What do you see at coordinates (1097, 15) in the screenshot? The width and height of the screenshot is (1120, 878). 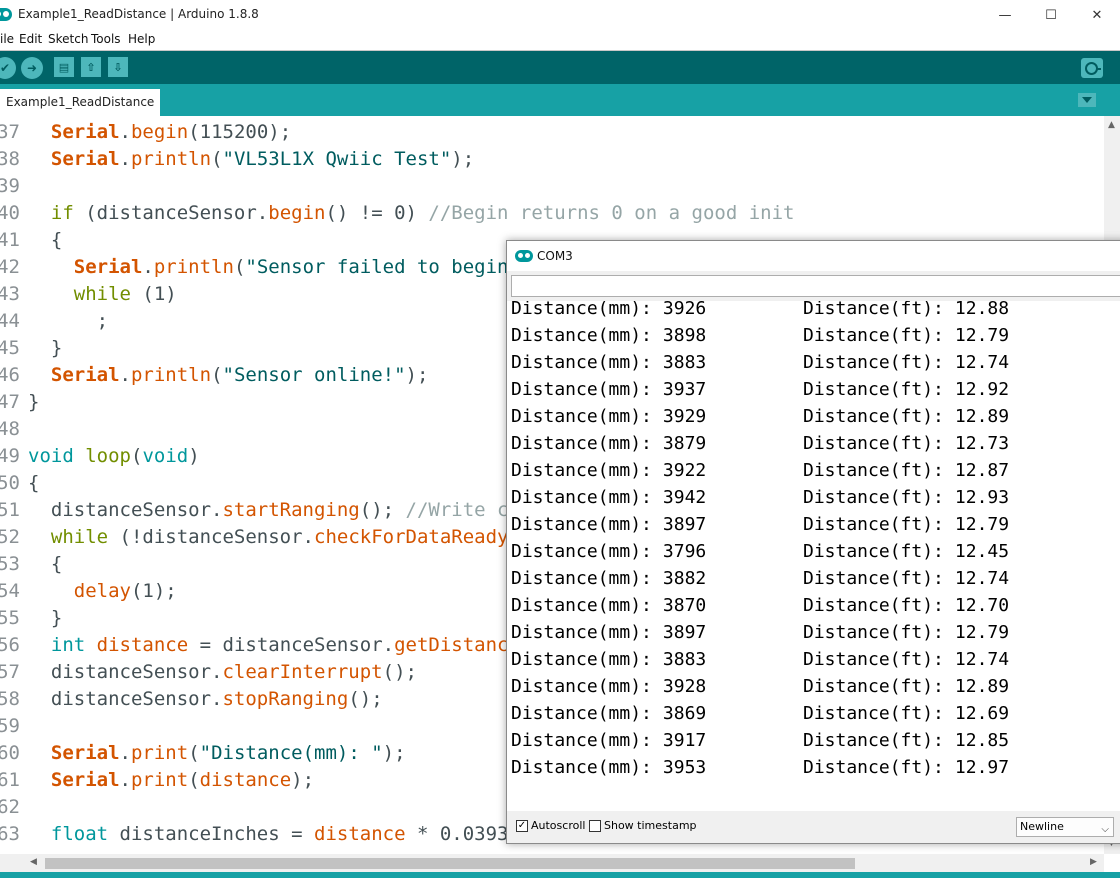 I see `close-button: ✕` at bounding box center [1097, 15].